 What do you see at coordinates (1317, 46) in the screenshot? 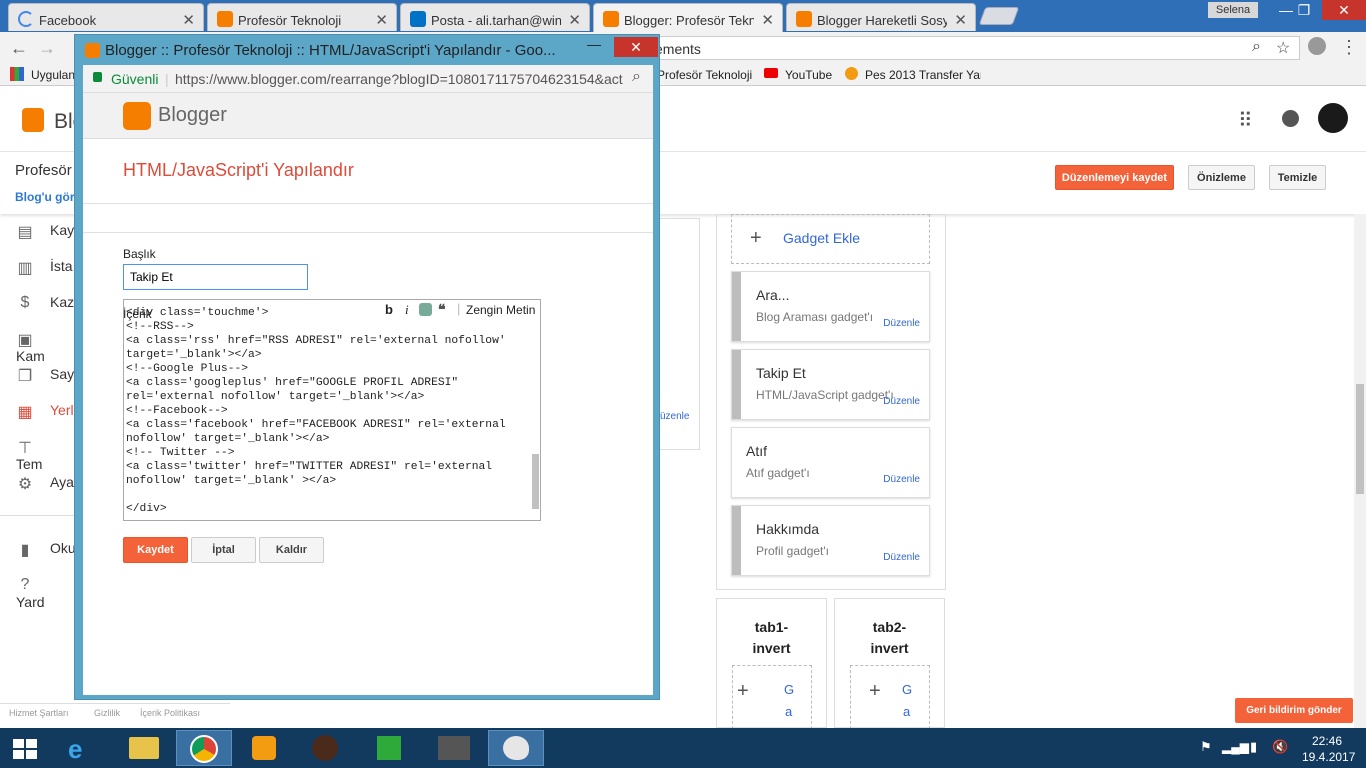
I see `extension-icon` at bounding box center [1317, 46].